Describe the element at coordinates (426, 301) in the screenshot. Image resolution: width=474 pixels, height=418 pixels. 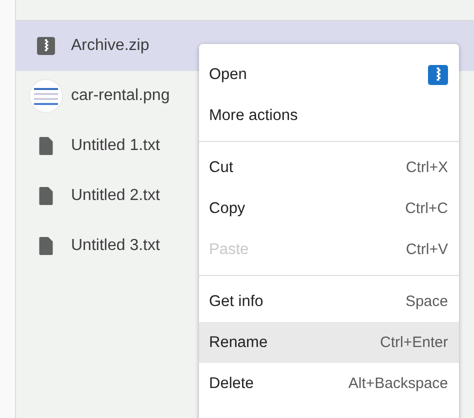
I see `shortcut-label: Space` at that location.